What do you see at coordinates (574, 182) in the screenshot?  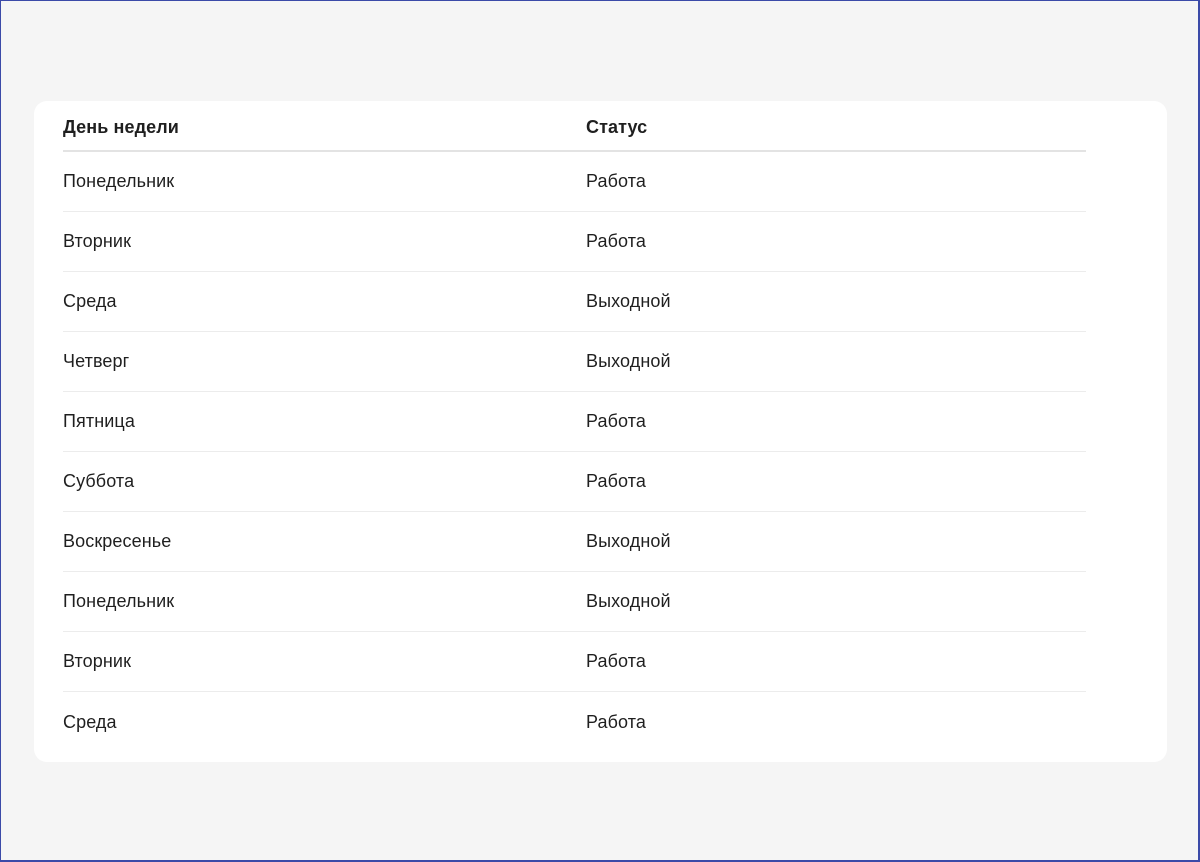 I see `table-row: Понедельник Работа` at bounding box center [574, 182].